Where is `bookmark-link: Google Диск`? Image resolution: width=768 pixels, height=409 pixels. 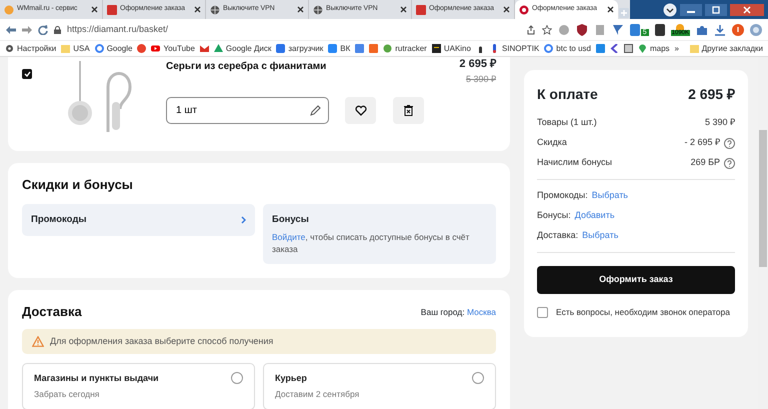 bookmark-link: Google Диск is located at coordinates (249, 48).